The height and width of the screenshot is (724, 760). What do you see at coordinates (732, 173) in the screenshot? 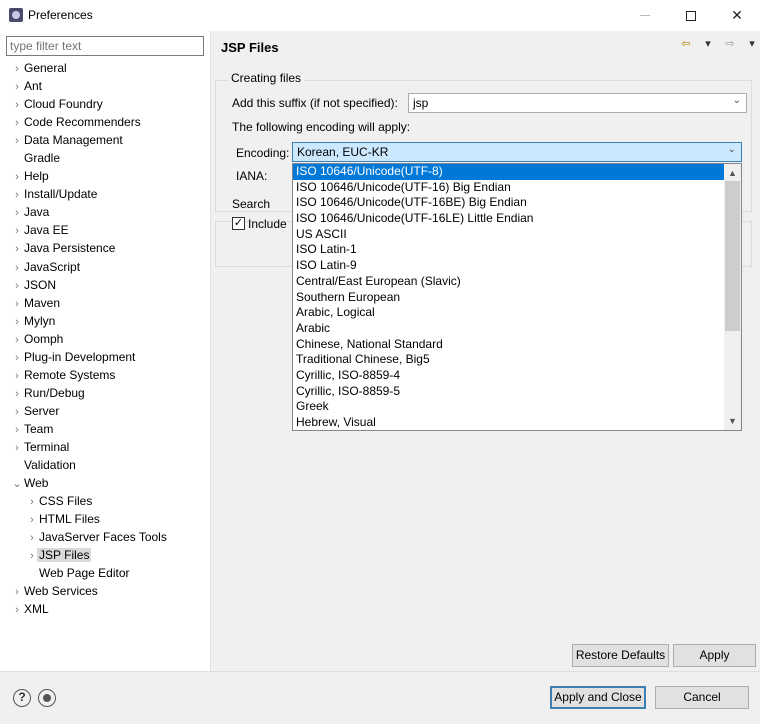
I see `scroll-up-icon: ▲` at bounding box center [732, 173].